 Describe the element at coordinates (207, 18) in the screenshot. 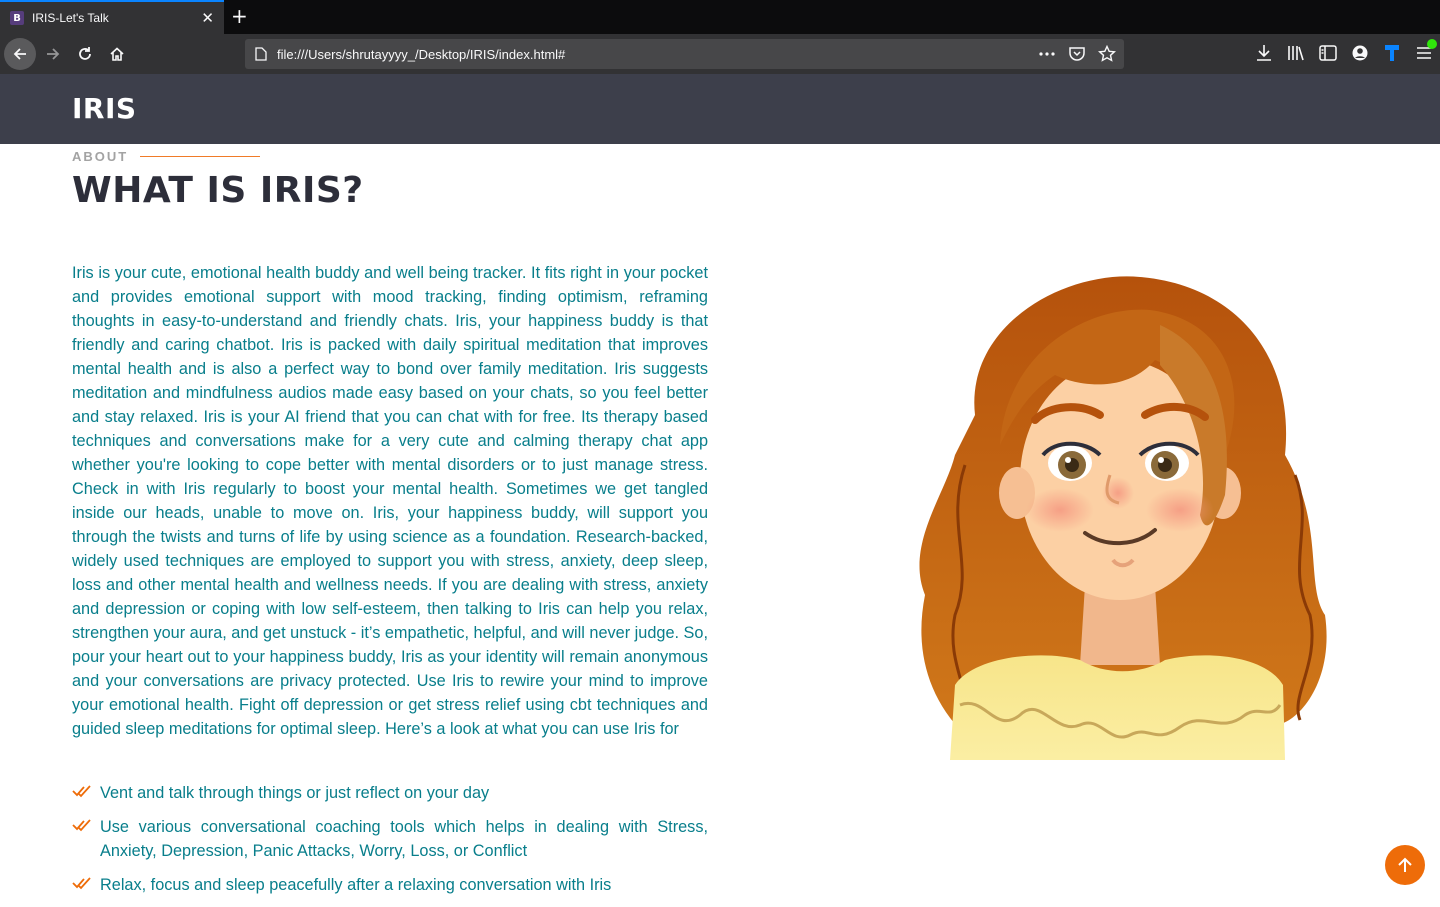

I see `close-tab-icon: ✕` at that location.